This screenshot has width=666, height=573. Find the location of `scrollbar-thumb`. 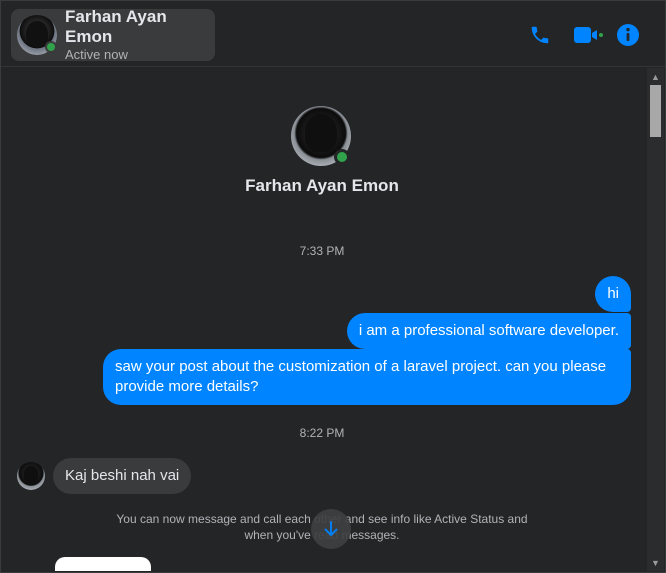

scrollbar-thumb is located at coordinates (655, 111).